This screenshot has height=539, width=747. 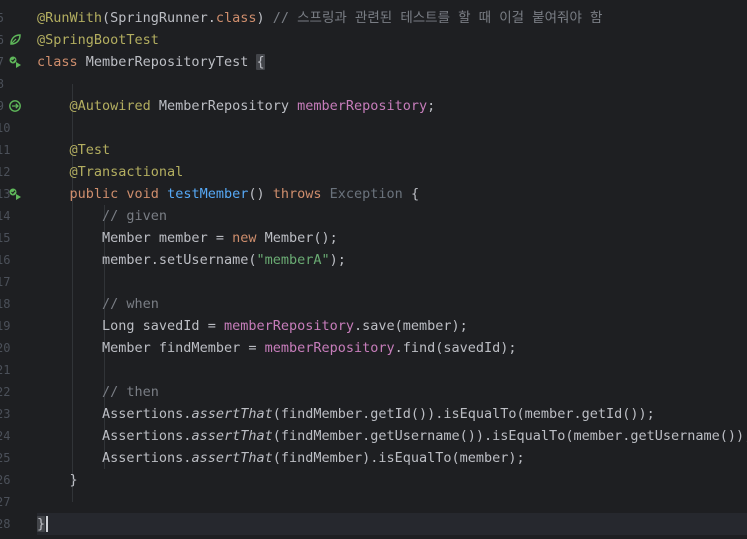 I want to click on line-number: 7, so click(x=2, y=62).